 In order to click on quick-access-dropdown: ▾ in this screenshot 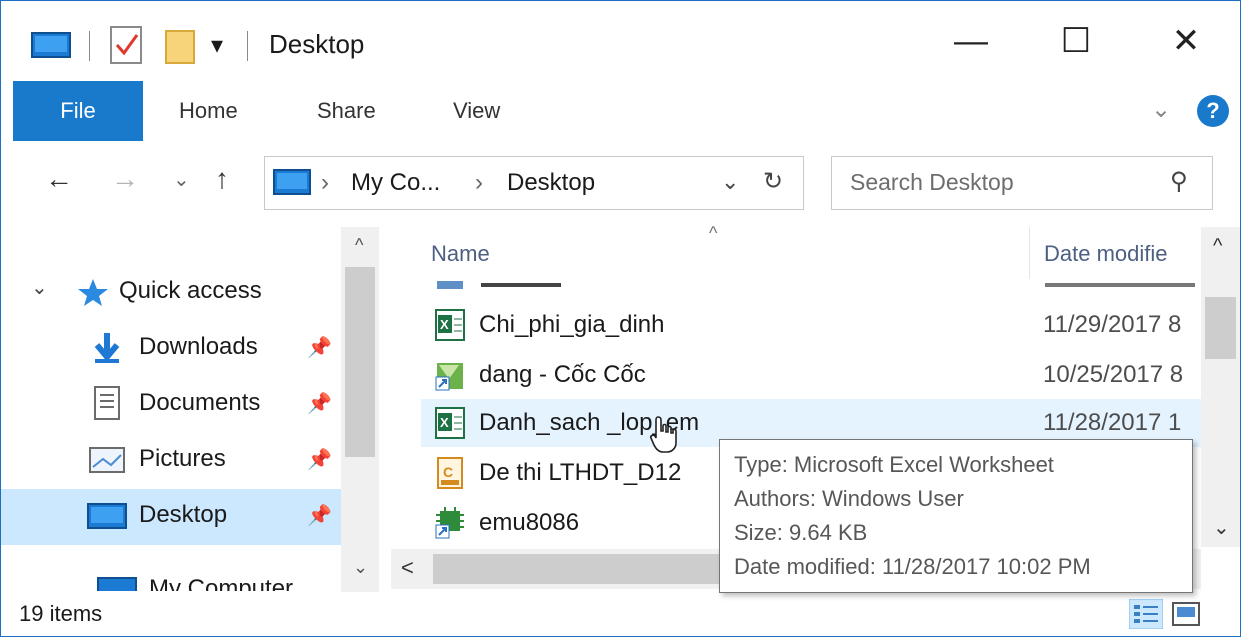, I will do `click(217, 45)`.